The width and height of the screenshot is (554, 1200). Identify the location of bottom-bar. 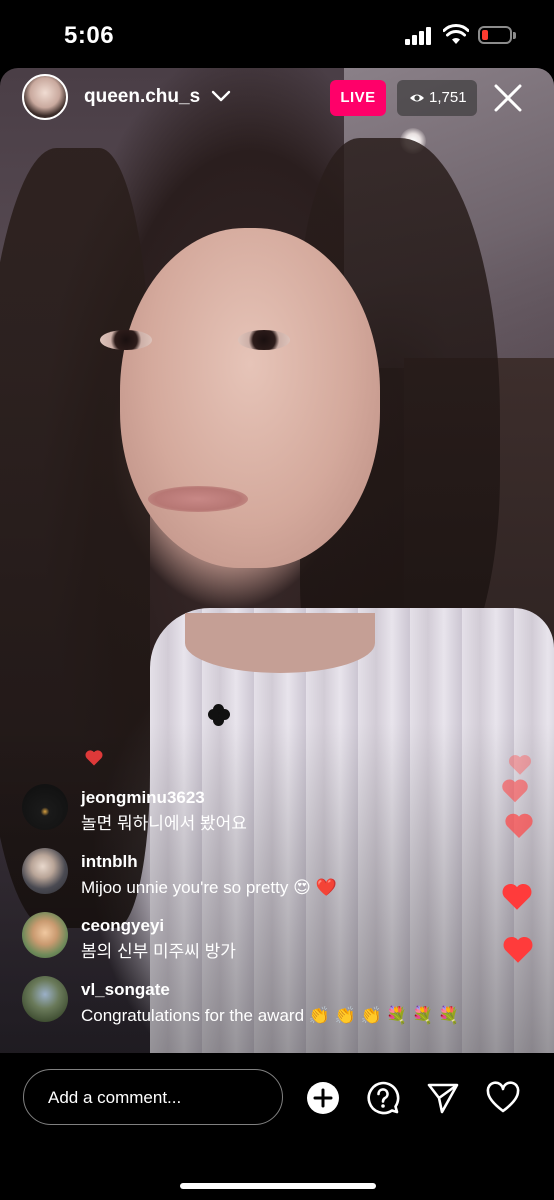
(277, 1126).